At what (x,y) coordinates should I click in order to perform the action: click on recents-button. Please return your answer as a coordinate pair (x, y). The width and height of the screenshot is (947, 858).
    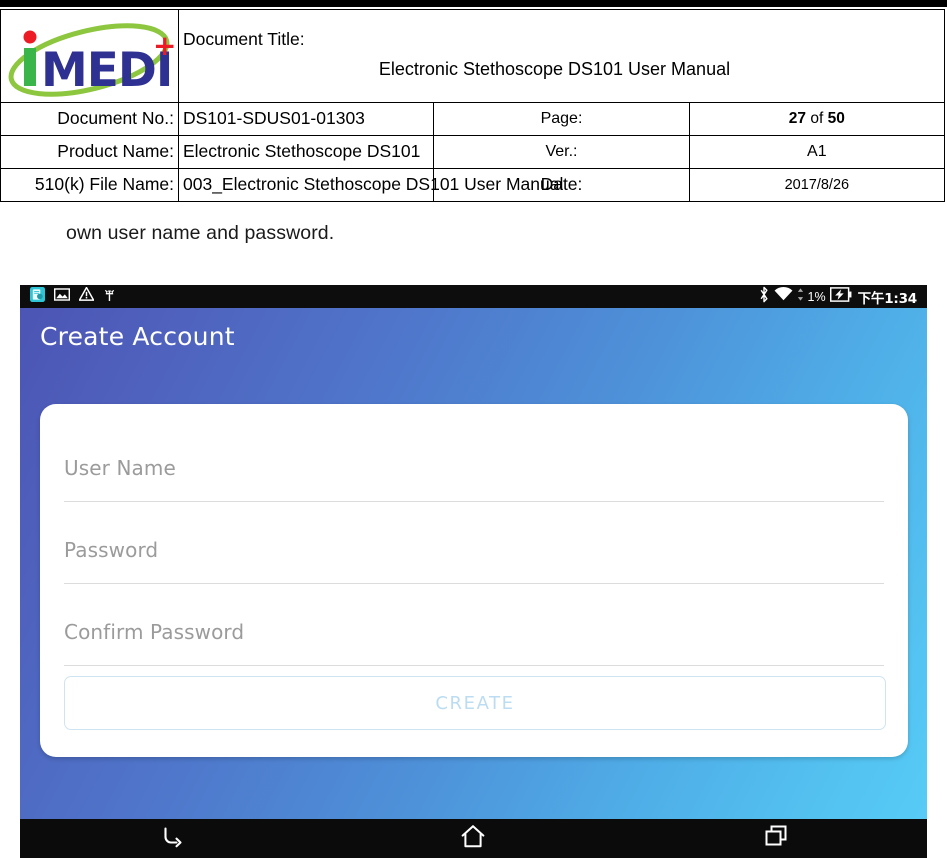
    Looking at the image, I should click on (776, 838).